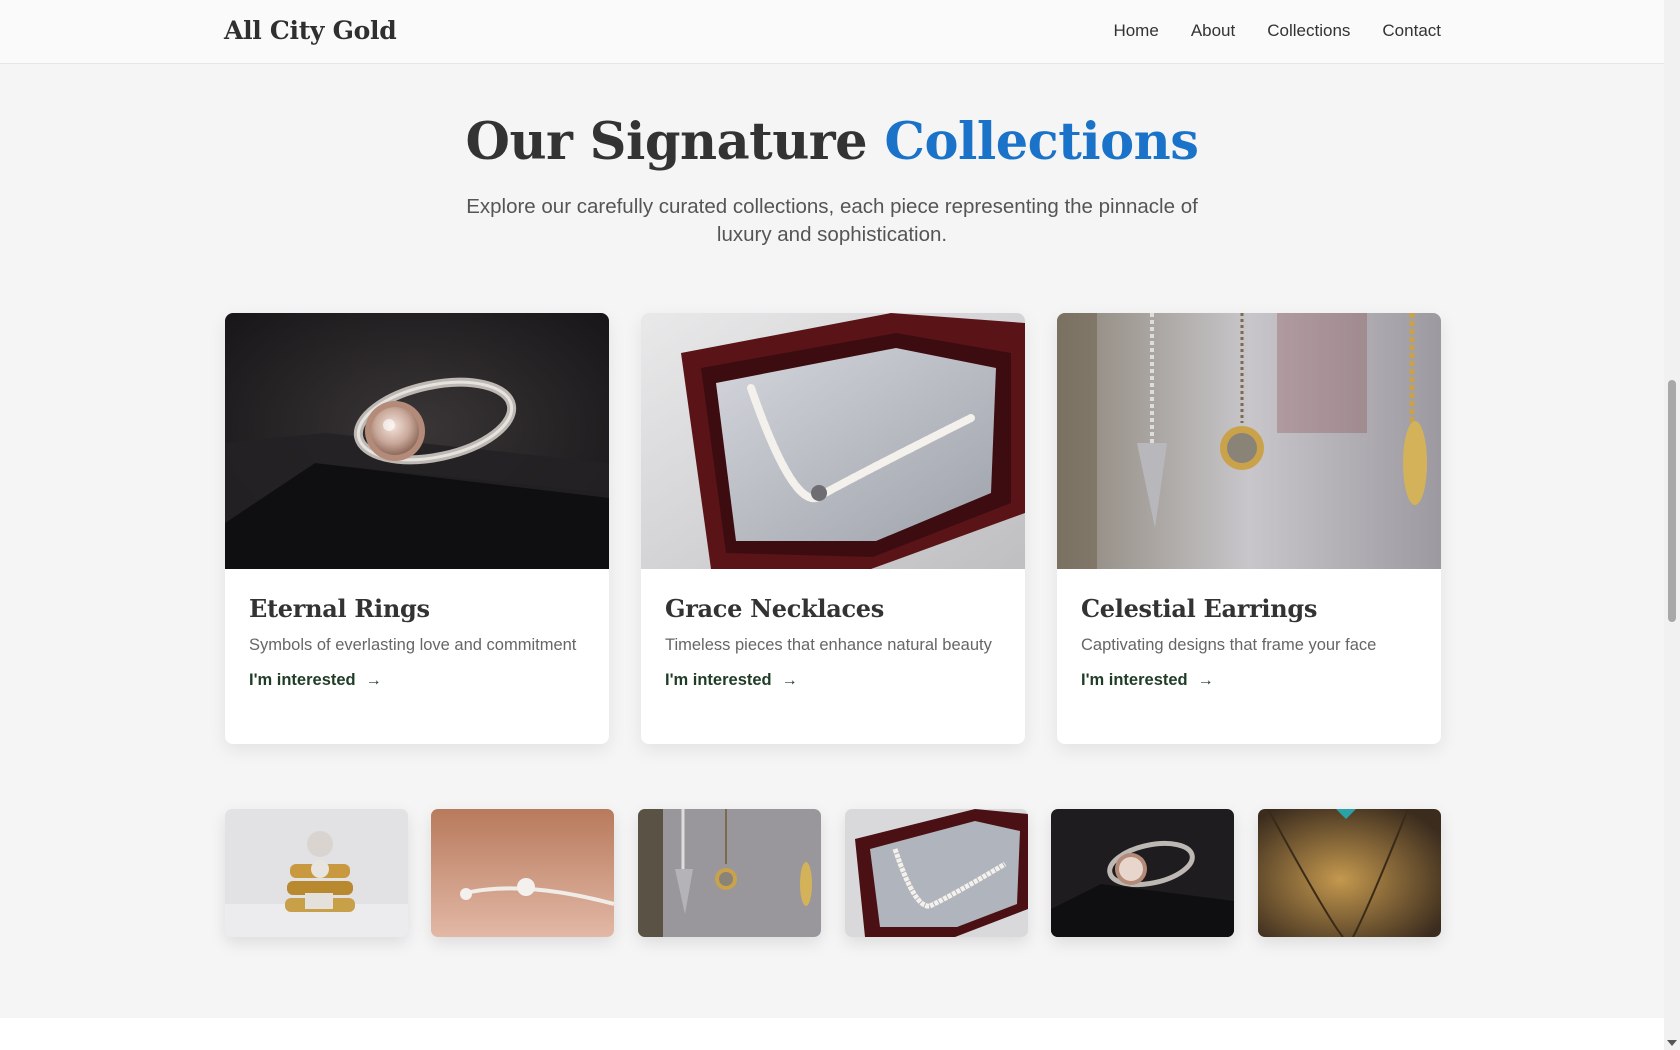 The image size is (1680, 1050). Describe the element at coordinates (1672, 501) in the screenshot. I see `scrollbar-thumb` at that location.